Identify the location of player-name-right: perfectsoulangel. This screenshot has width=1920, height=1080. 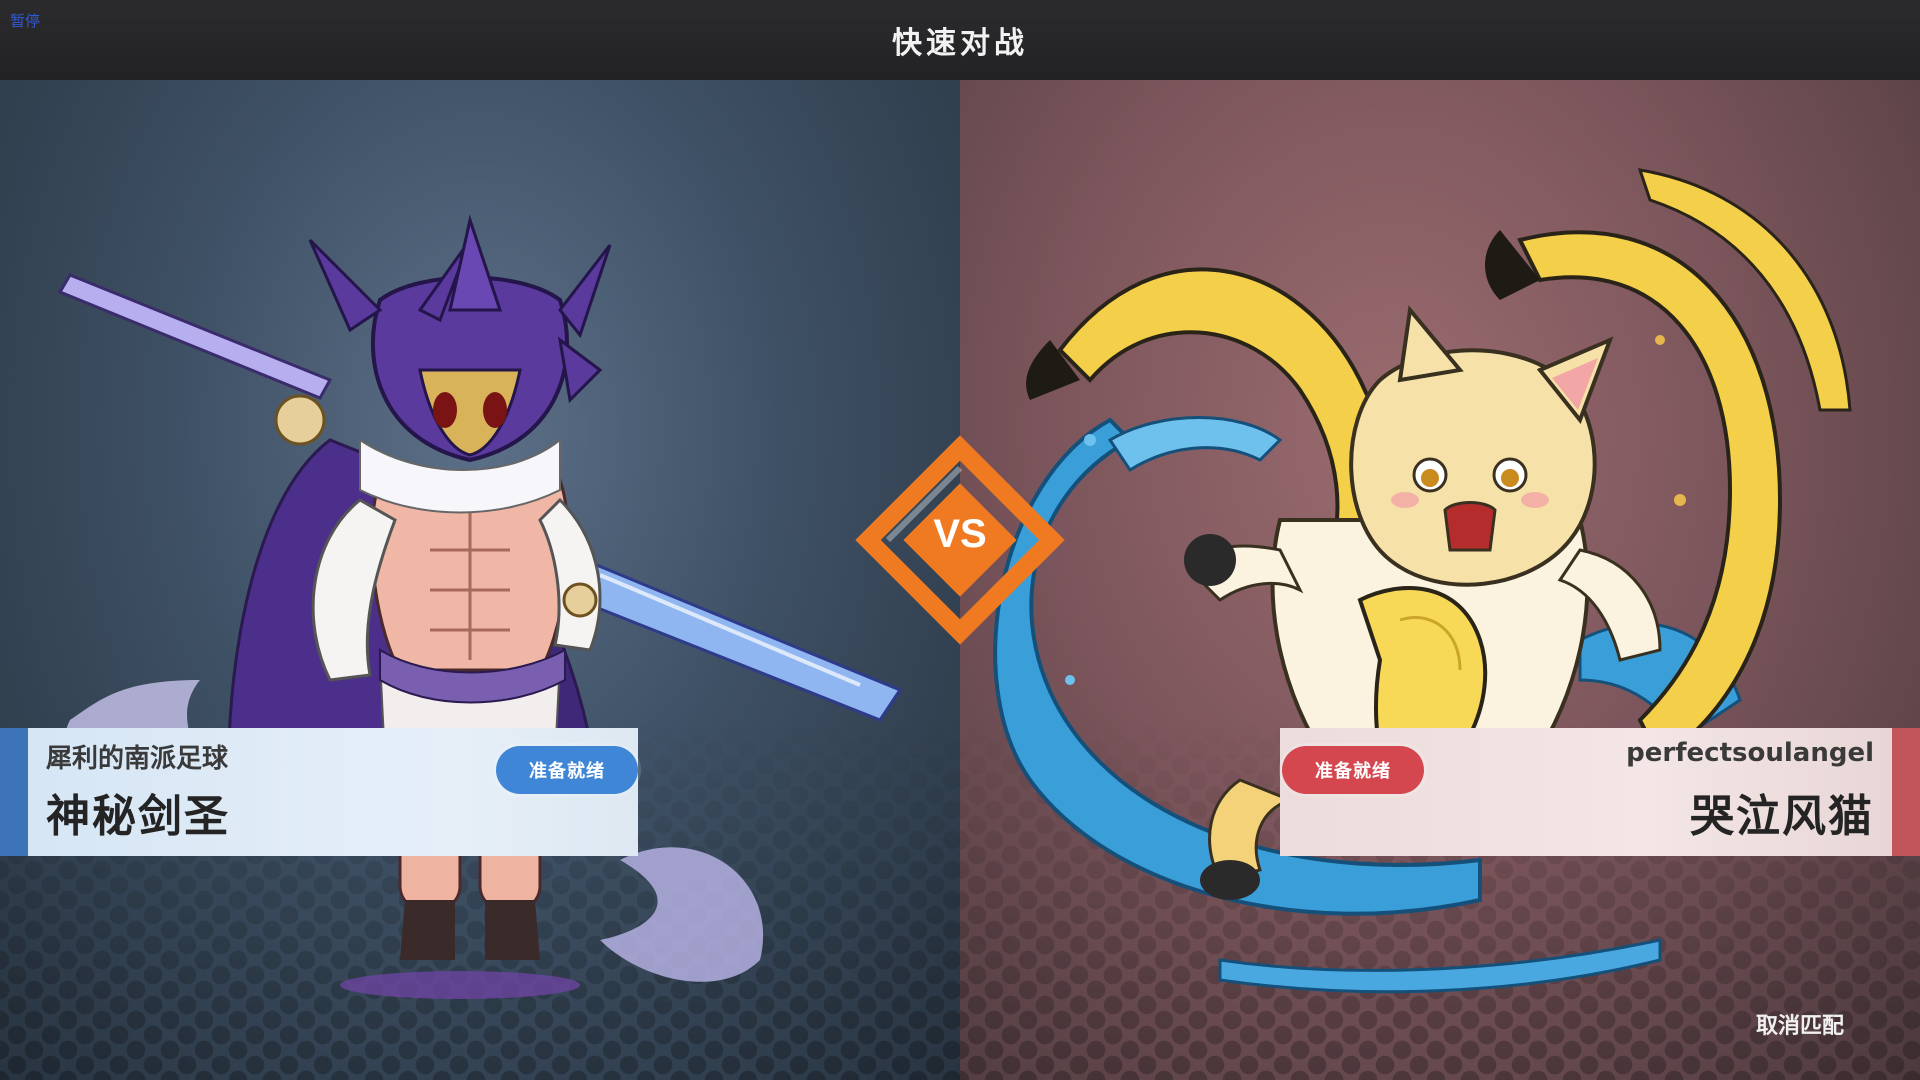
(1750, 753).